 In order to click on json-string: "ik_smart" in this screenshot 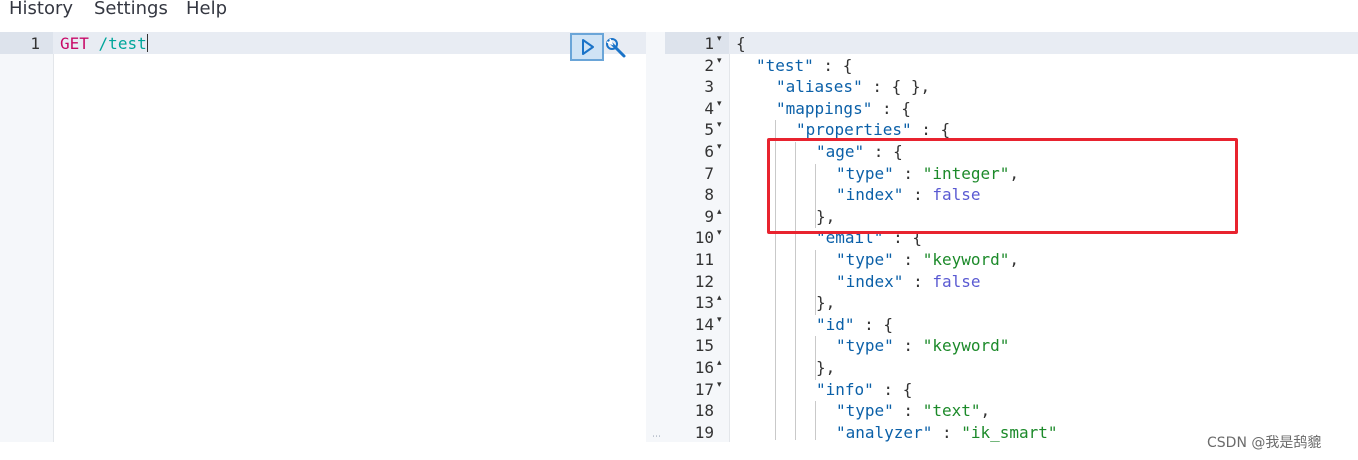, I will do `click(1009, 432)`.